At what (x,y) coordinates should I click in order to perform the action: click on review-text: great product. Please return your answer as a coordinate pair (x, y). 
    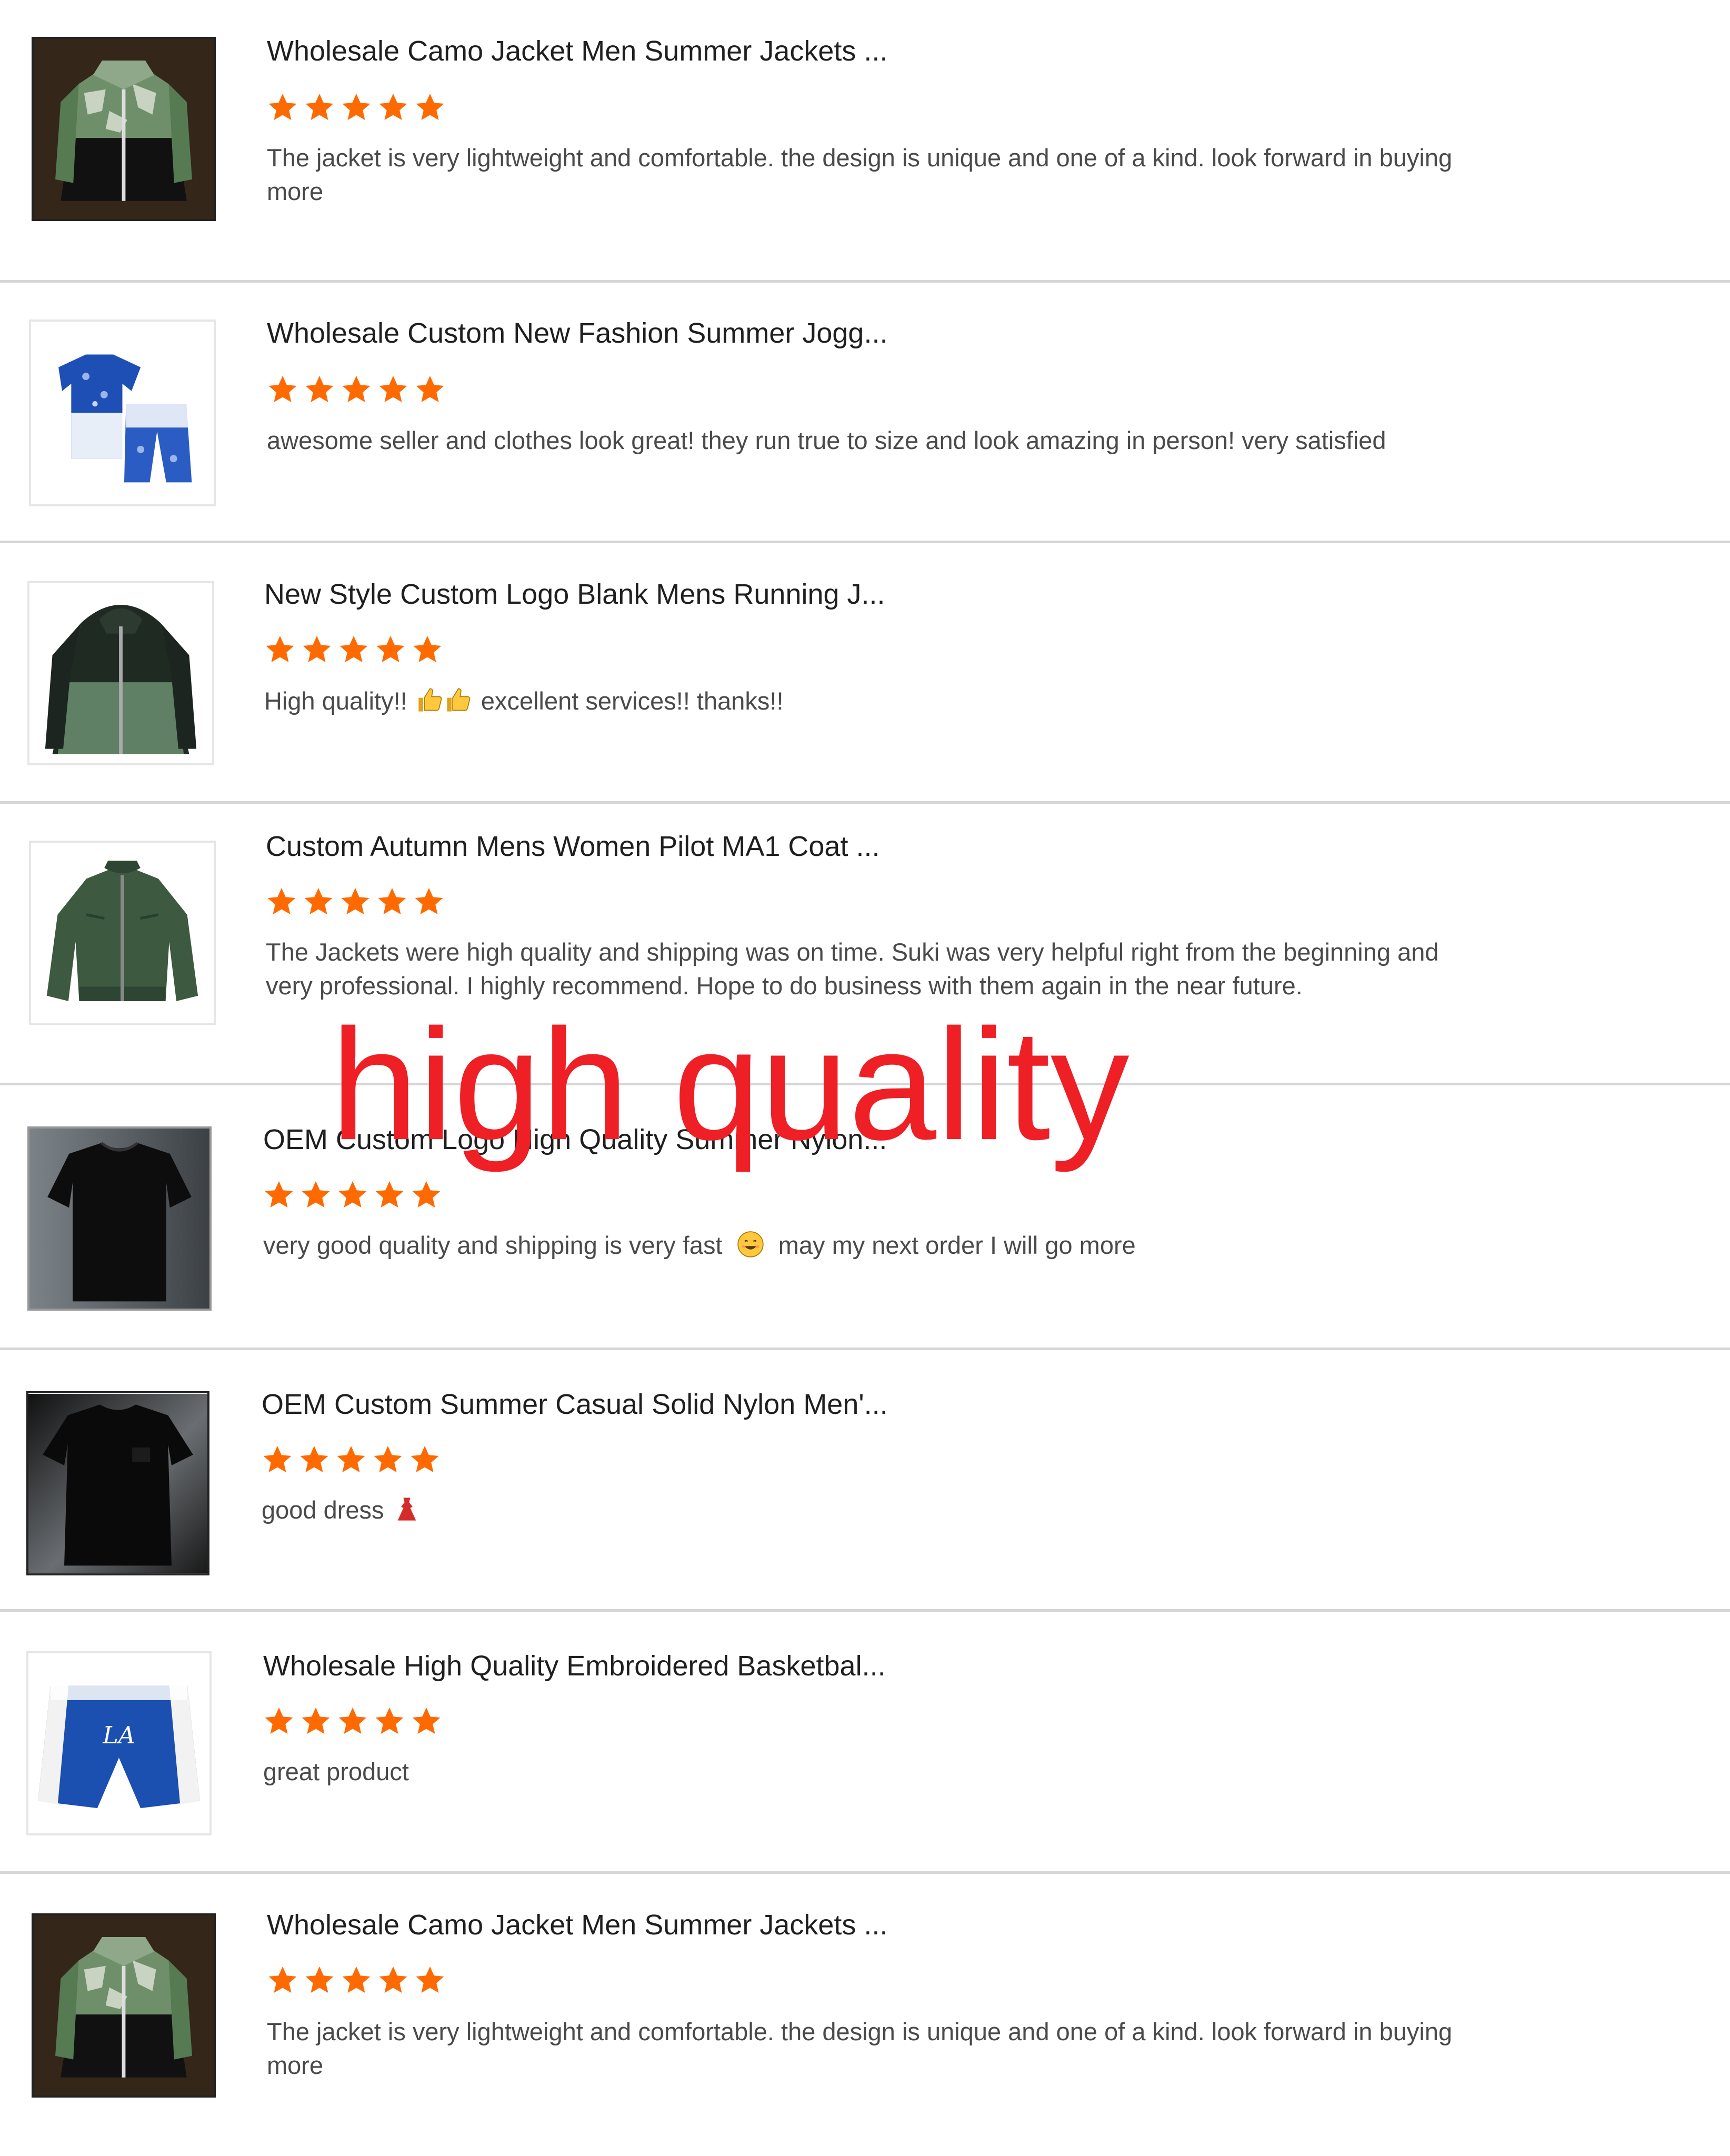
    Looking at the image, I should click on (336, 1771).